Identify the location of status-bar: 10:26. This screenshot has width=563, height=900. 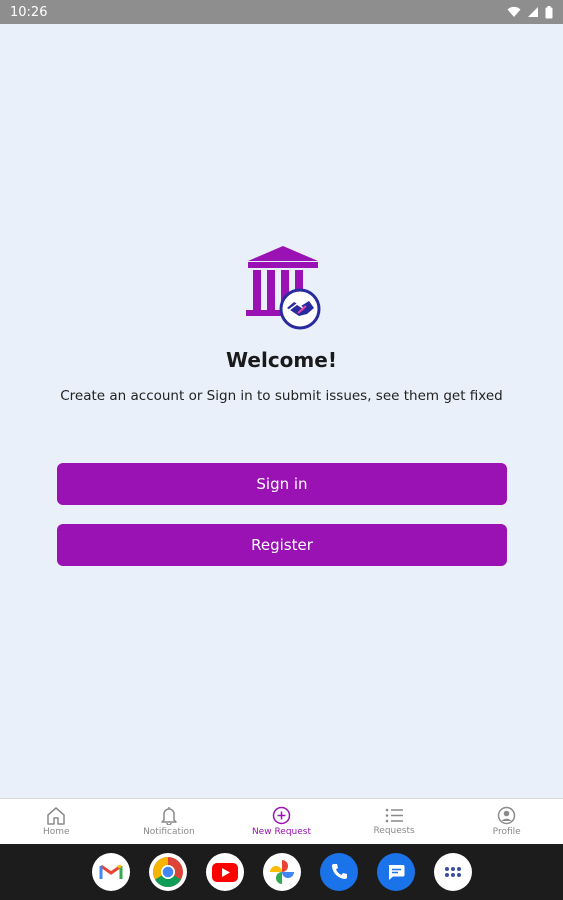
(281, 12).